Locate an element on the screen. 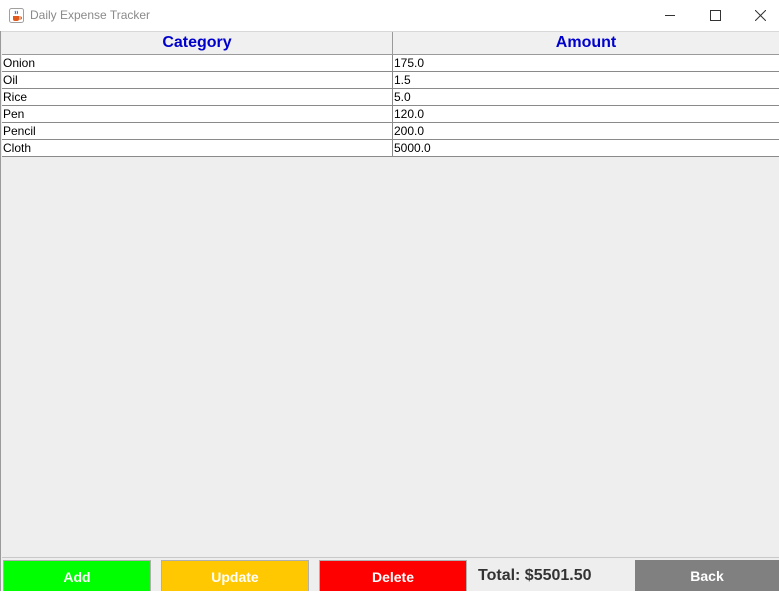 This screenshot has height=598, width=779. table-row: Pencil 200.0 is located at coordinates (390, 131).